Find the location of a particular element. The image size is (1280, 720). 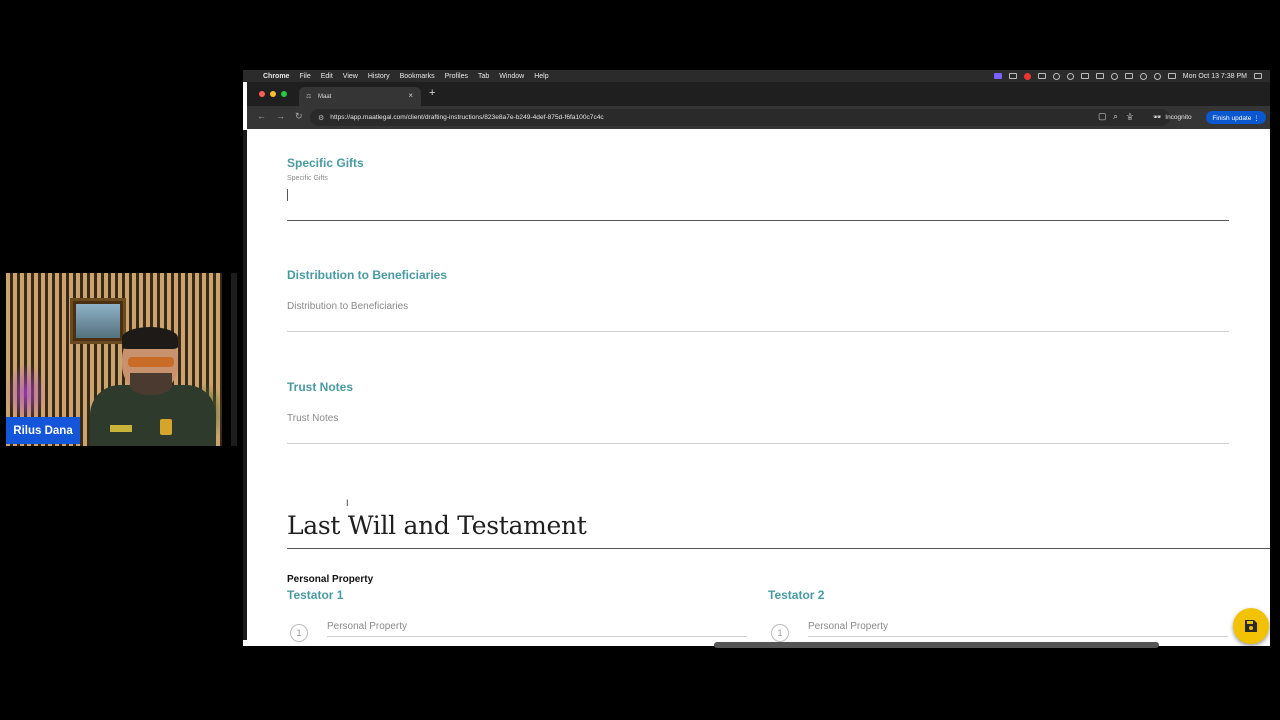

close-window-icon is located at coordinates (262, 94).